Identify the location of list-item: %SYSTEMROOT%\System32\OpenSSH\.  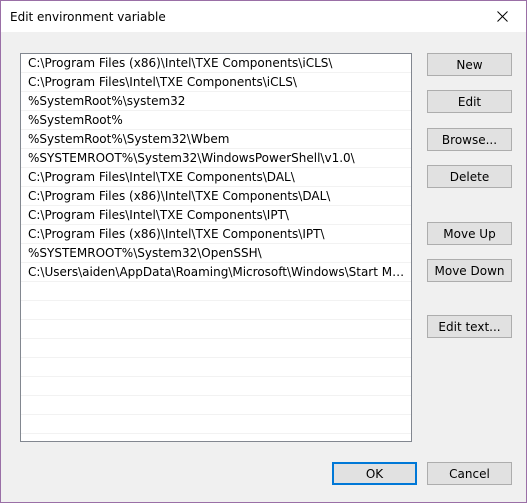
(216, 253).